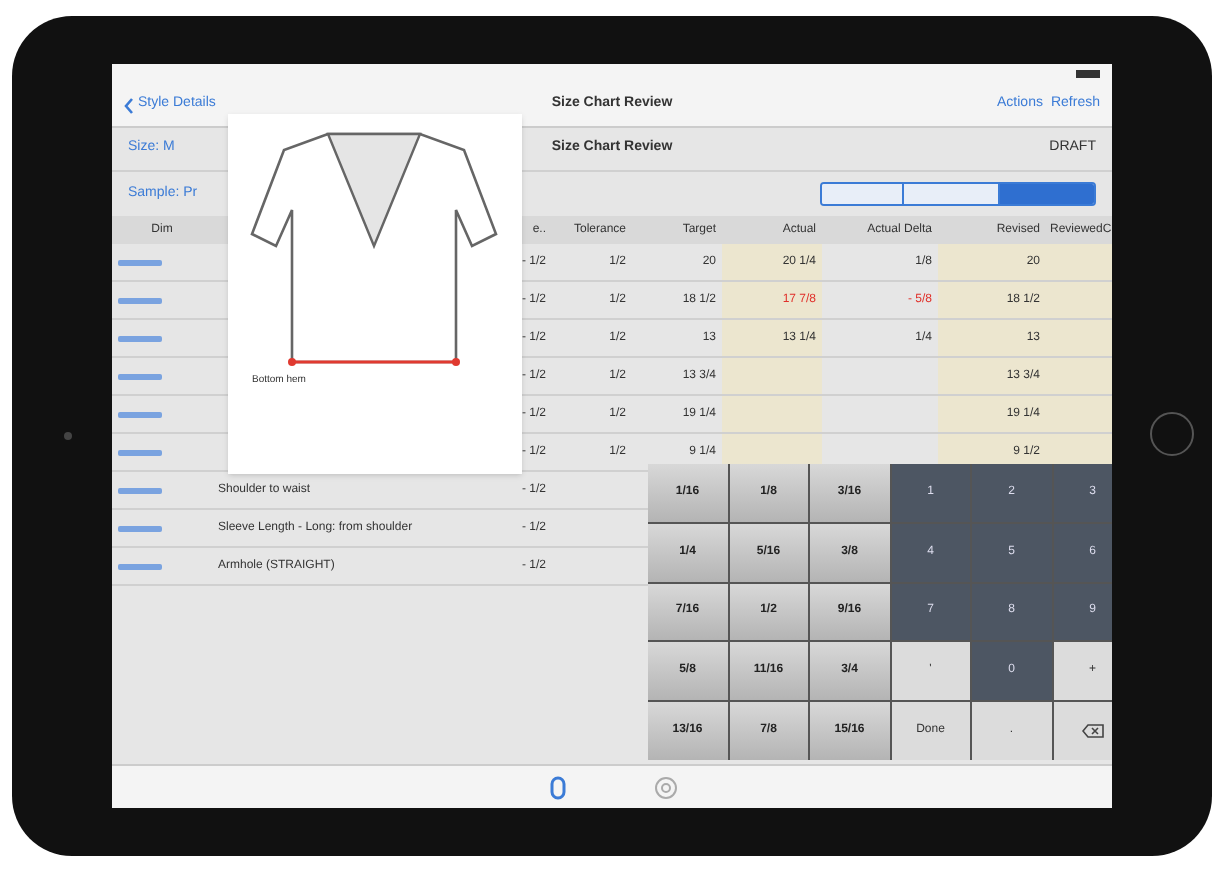 The width and height of the screenshot is (1224, 872). Describe the element at coordinates (1088, 74) in the screenshot. I see `battery-icon` at that location.